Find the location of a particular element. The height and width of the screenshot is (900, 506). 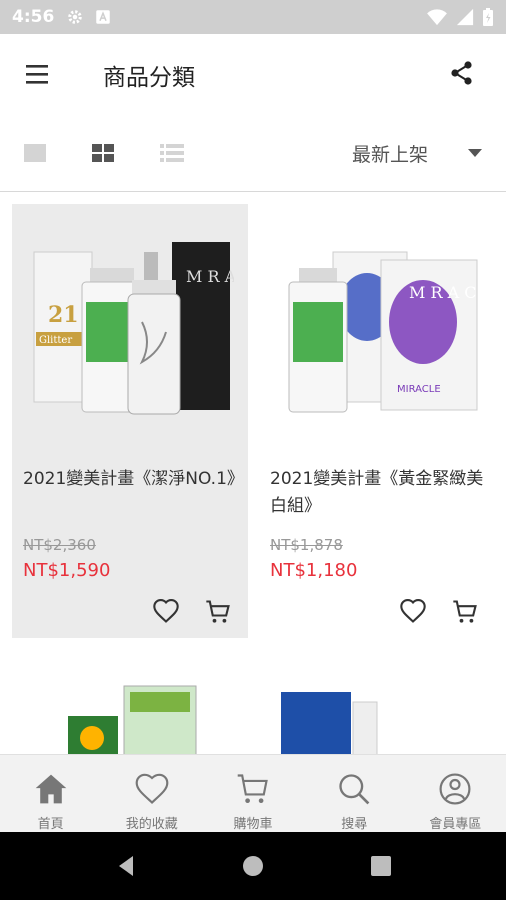

grid-view-icon is located at coordinates (103, 153).